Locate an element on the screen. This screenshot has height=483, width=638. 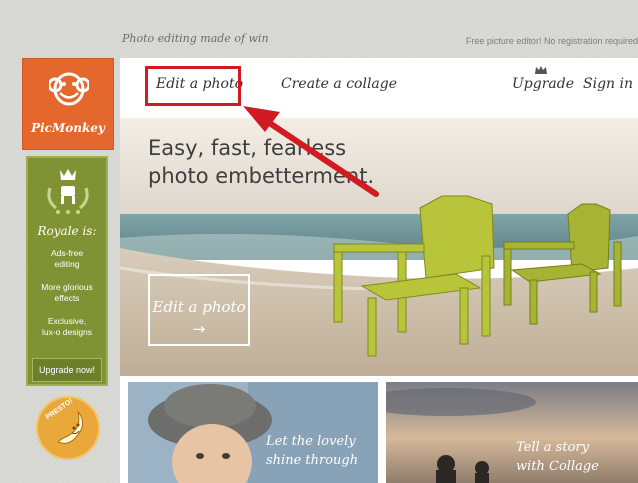
promo-text-line: shine through is located at coordinates (312, 460).